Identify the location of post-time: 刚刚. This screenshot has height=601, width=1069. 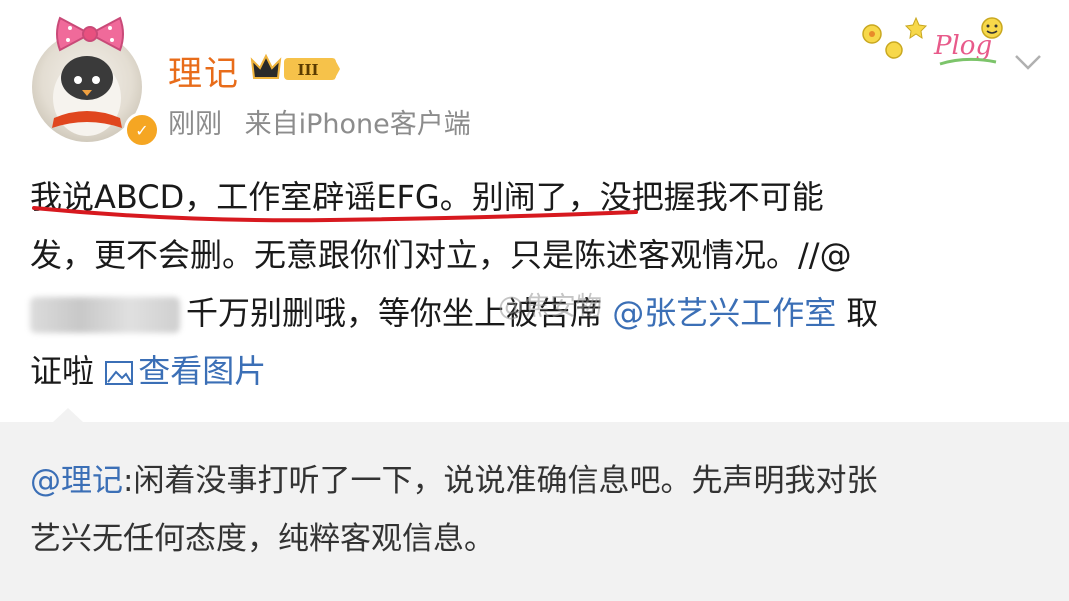
(195, 124).